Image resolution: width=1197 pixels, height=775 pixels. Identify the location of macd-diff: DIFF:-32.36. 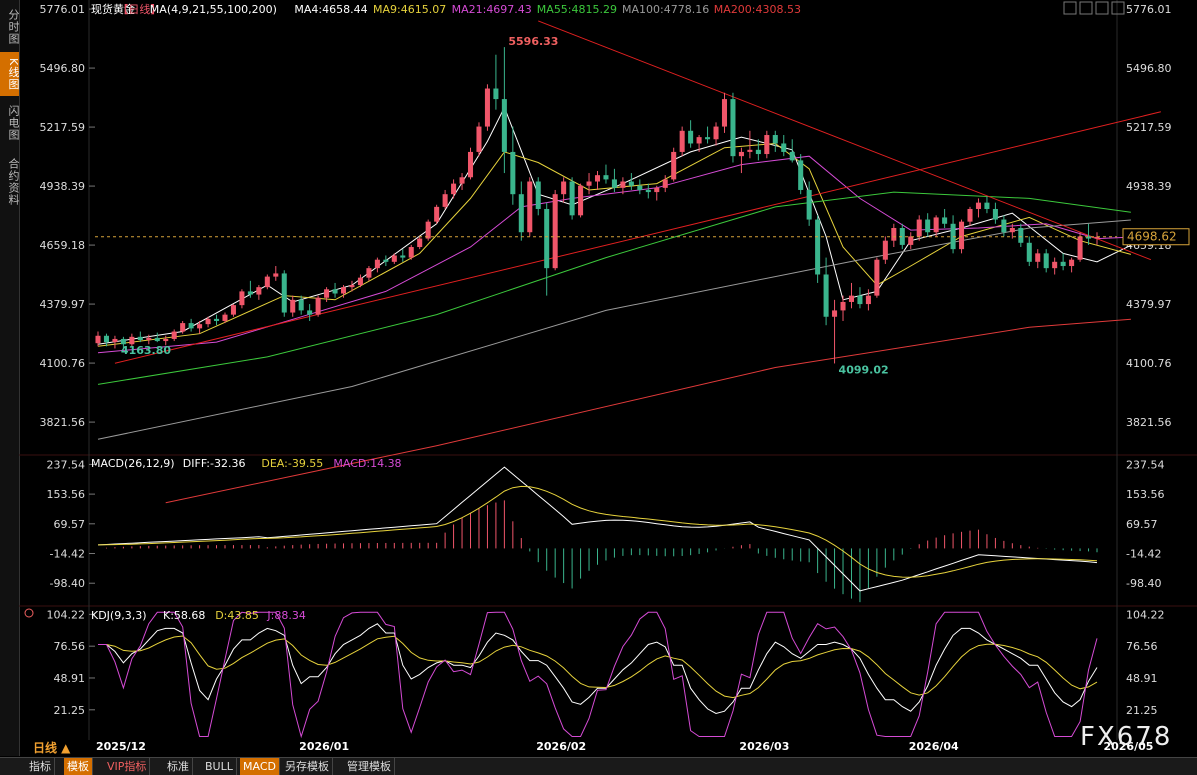
(214, 463).